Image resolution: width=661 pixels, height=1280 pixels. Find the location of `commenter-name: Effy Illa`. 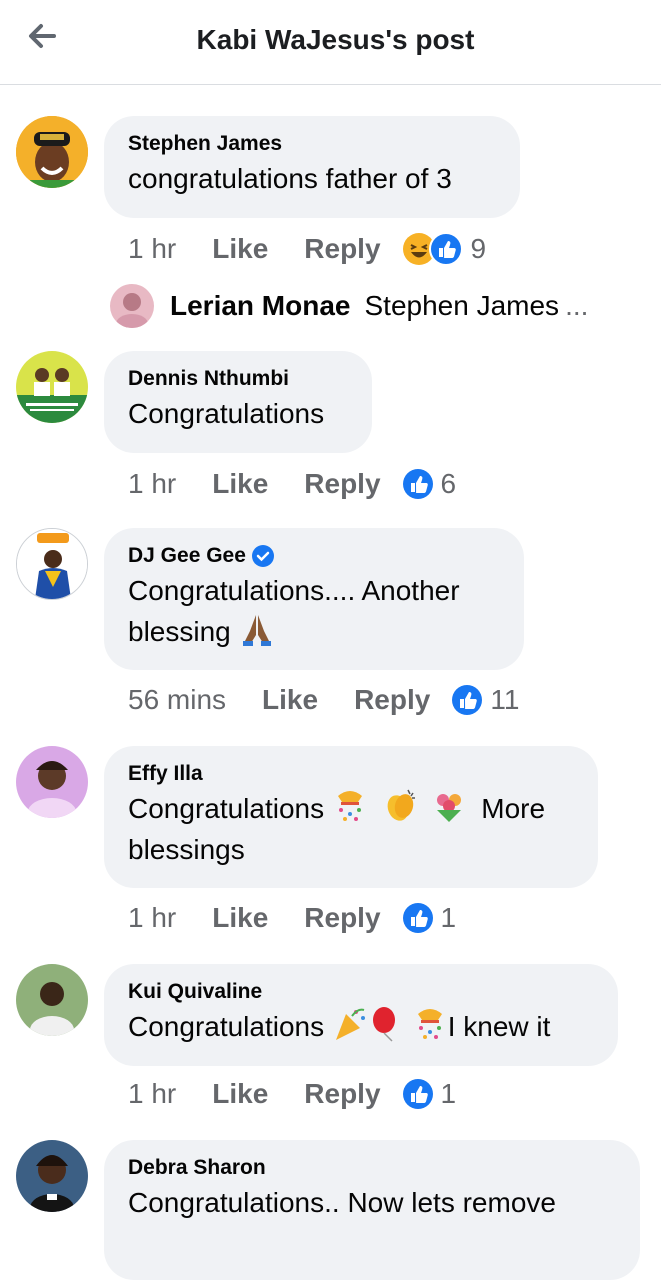

commenter-name: Effy Illa is located at coordinates (351, 774).